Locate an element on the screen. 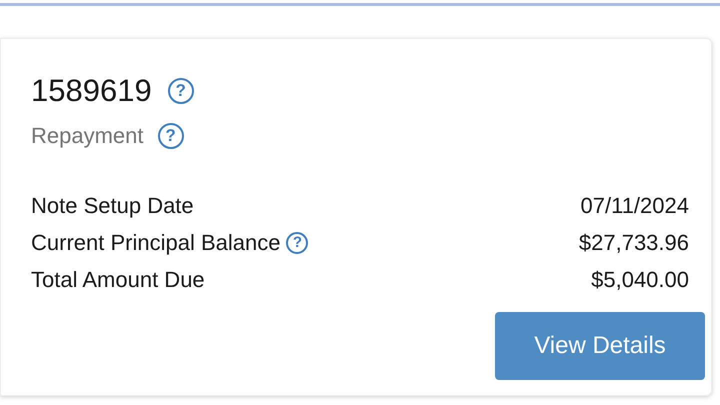  field-label: Total Amount Due is located at coordinates (118, 279).